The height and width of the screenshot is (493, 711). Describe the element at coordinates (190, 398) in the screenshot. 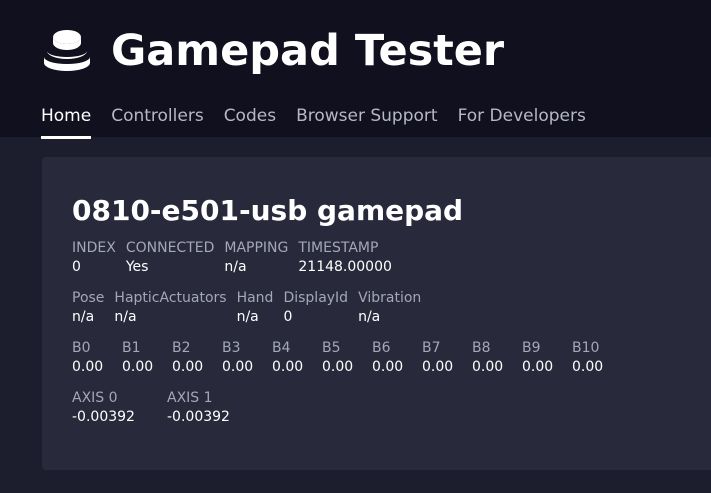

I see `axis-label: AXIS 1` at that location.